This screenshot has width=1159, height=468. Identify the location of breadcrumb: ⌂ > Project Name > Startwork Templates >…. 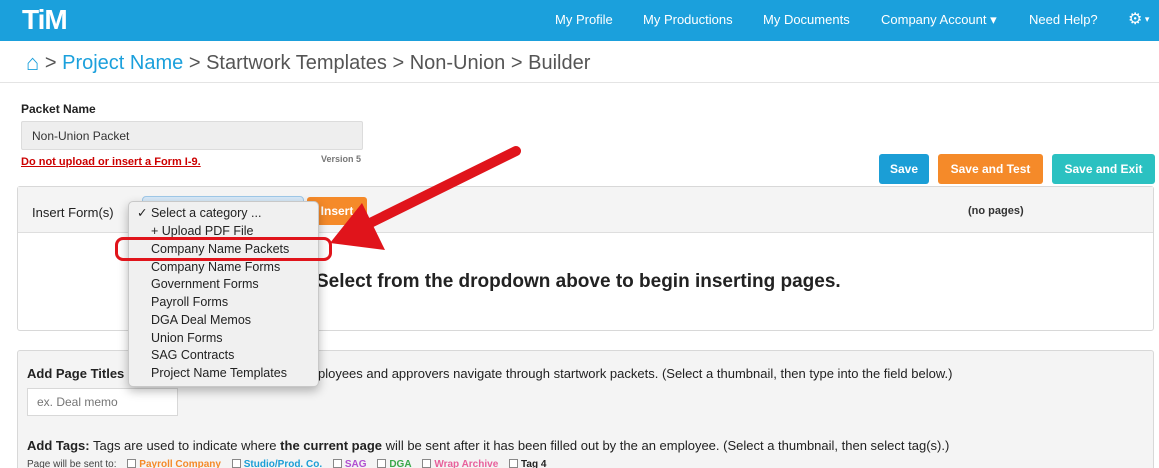
(308, 63).